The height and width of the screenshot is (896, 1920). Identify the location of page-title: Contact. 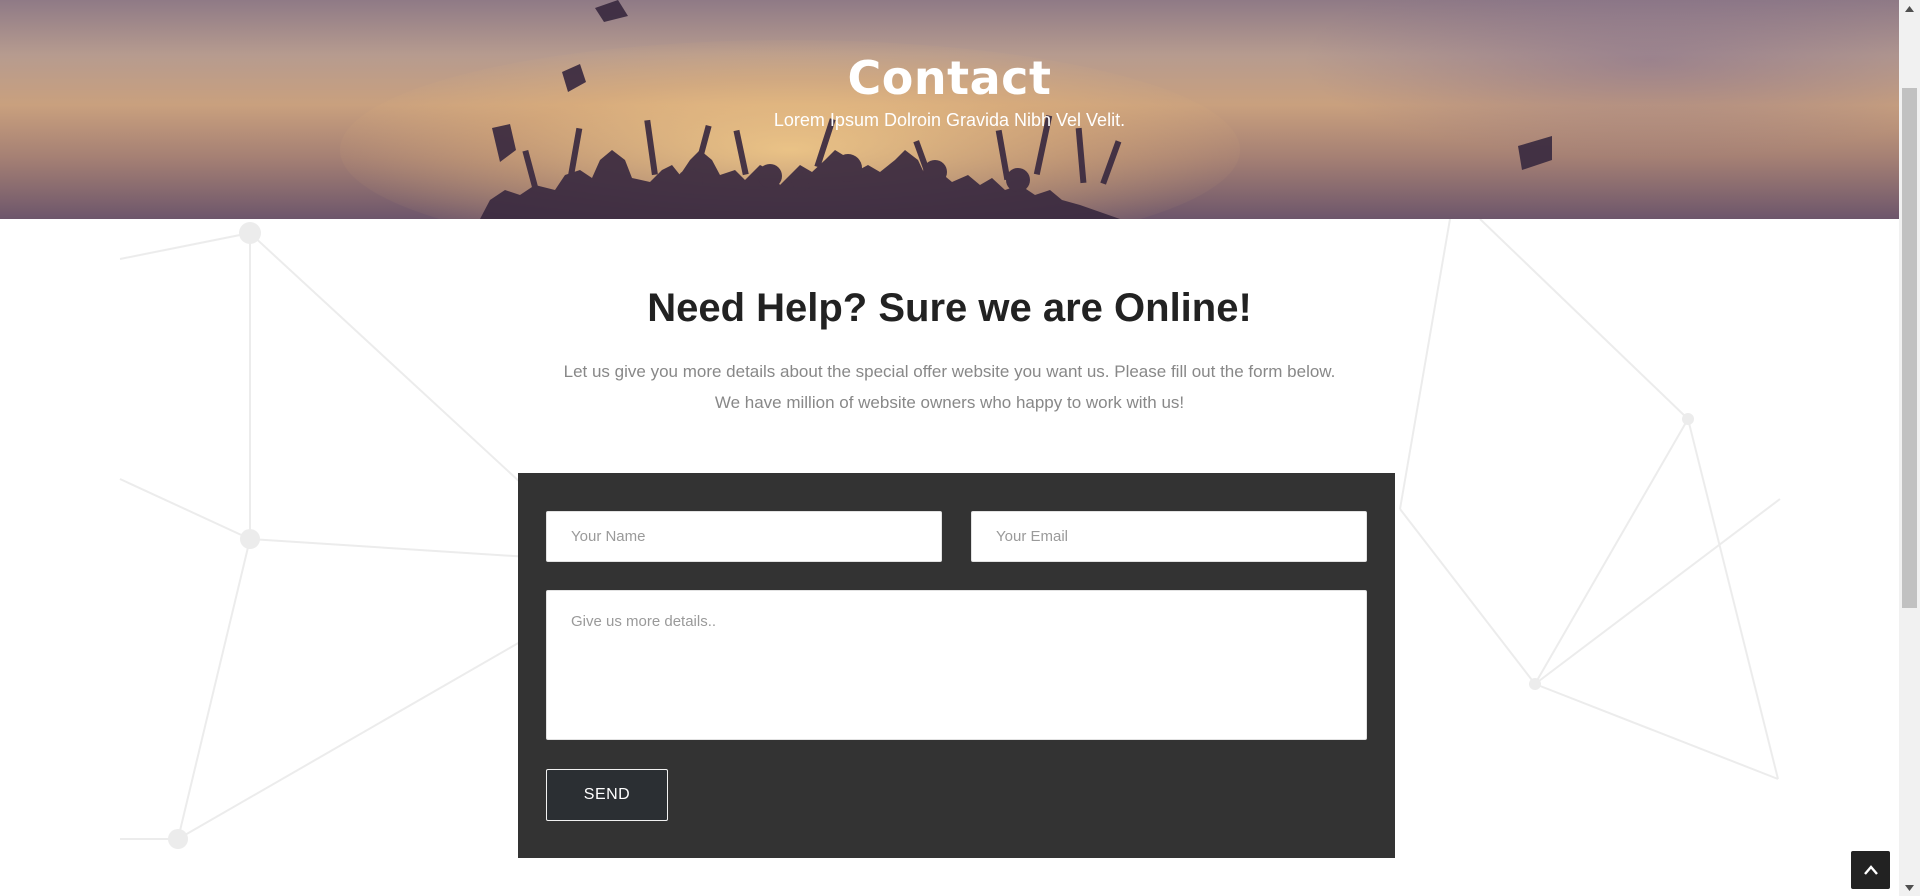
(949, 78).